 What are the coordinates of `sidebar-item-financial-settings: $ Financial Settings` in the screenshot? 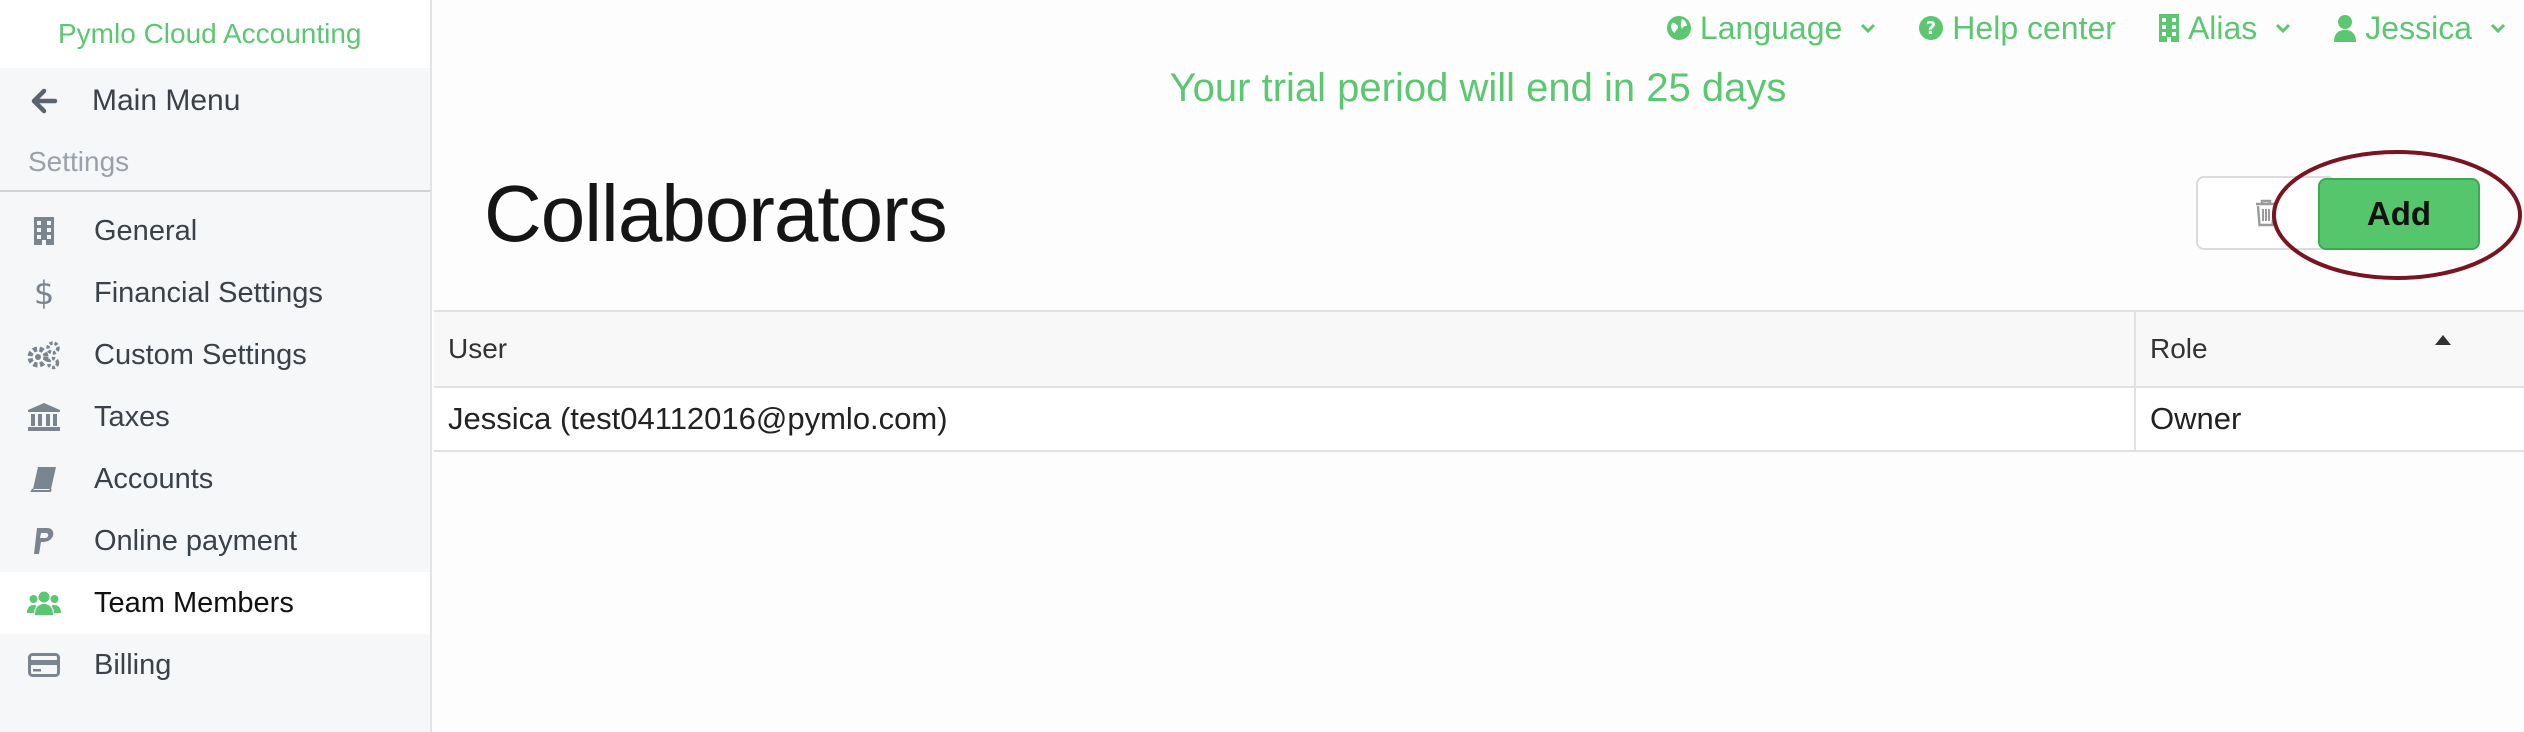 It's located at (215, 293).